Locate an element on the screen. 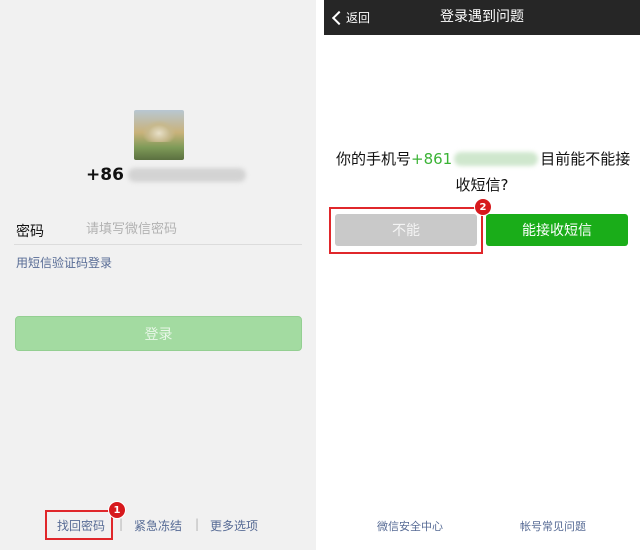 The width and height of the screenshot is (640, 550). password-underline is located at coordinates (158, 244).